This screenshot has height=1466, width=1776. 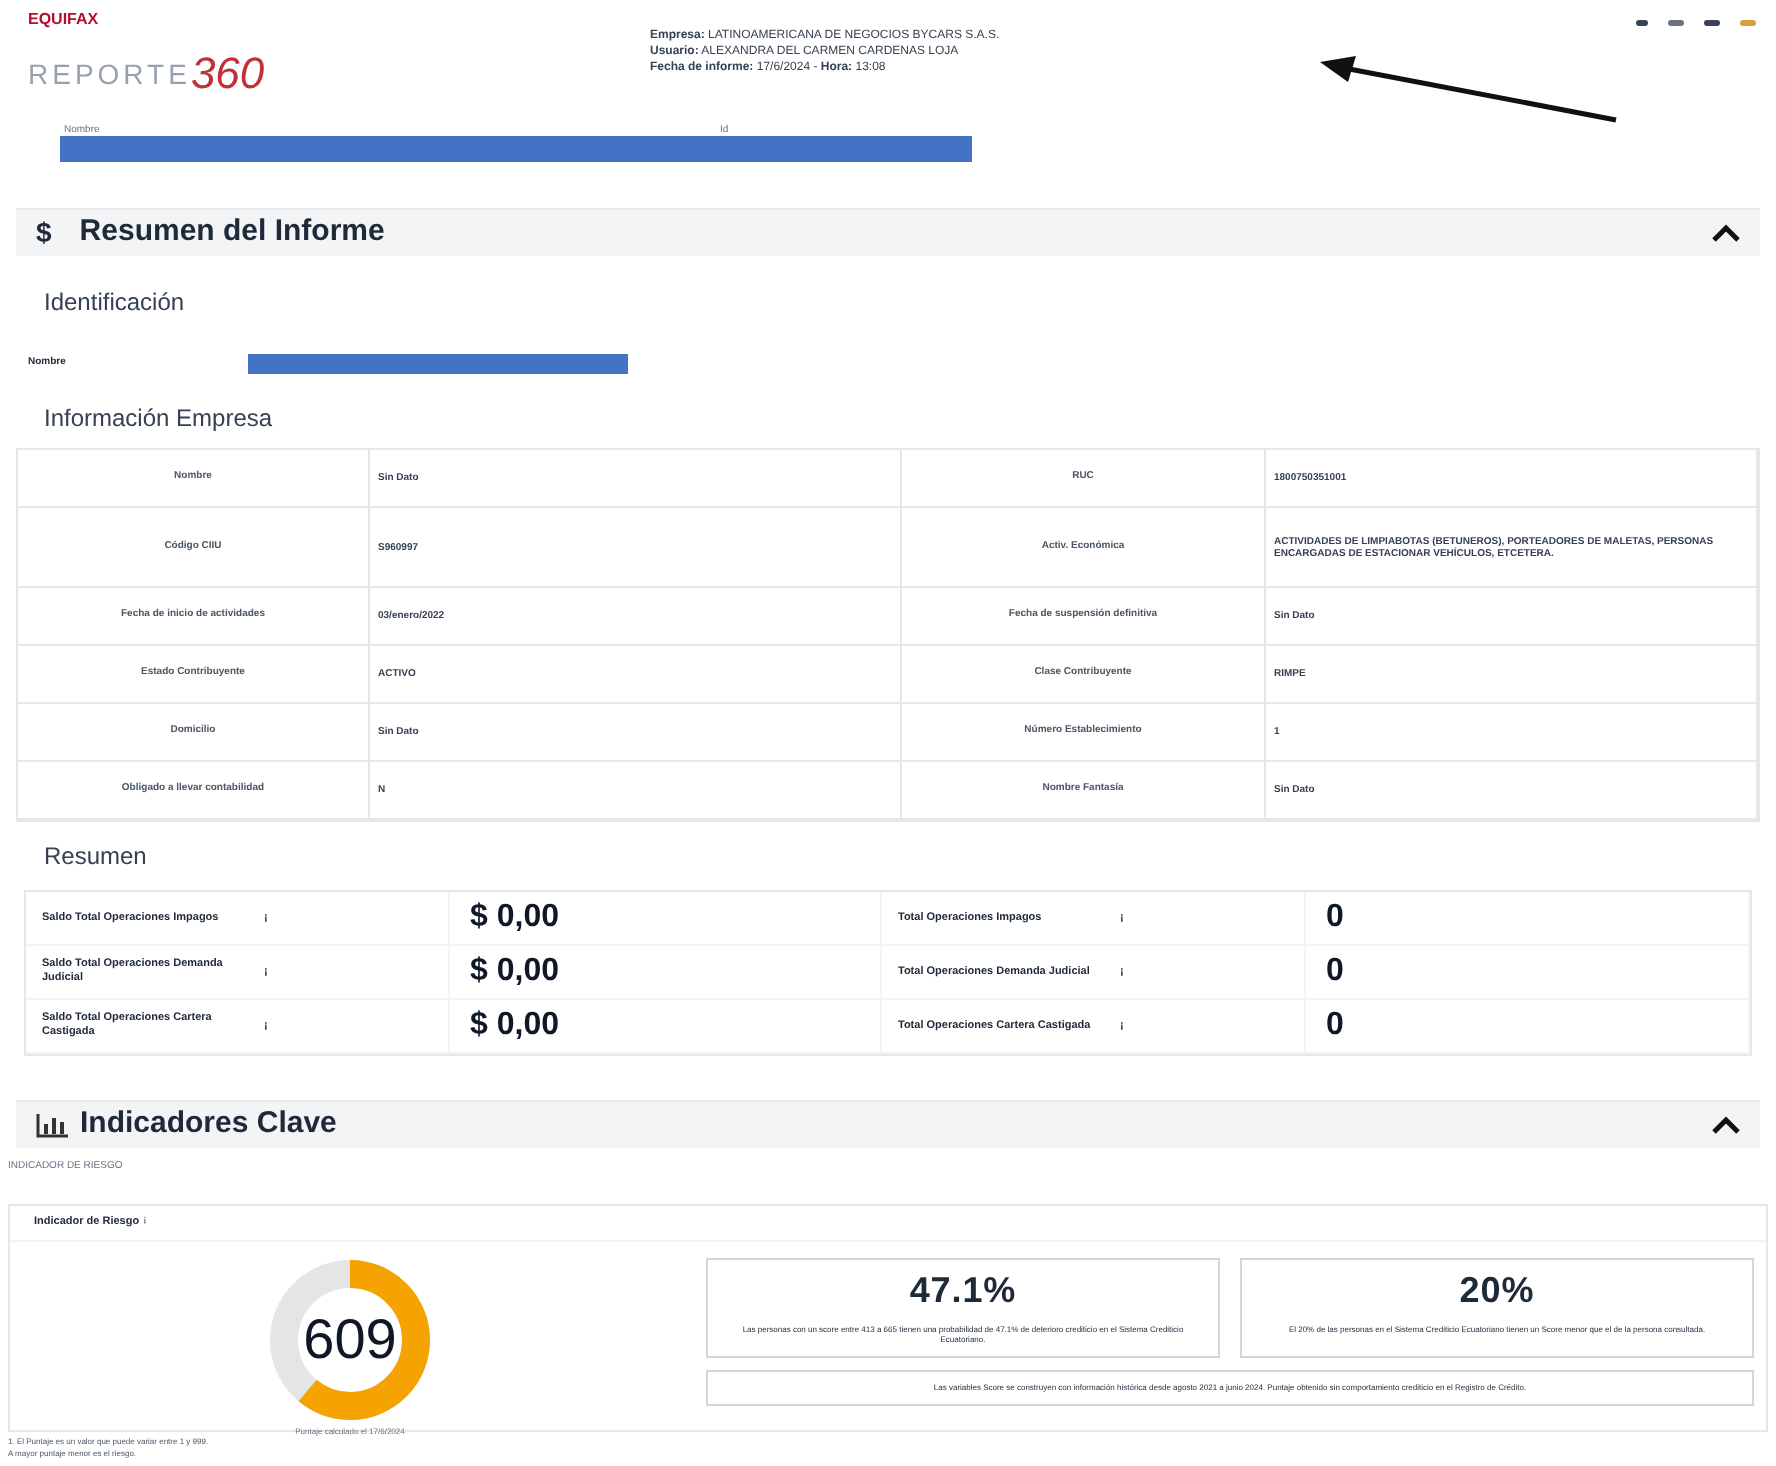 I want to click on subsection-title: Identificación, so click(x=115, y=303).